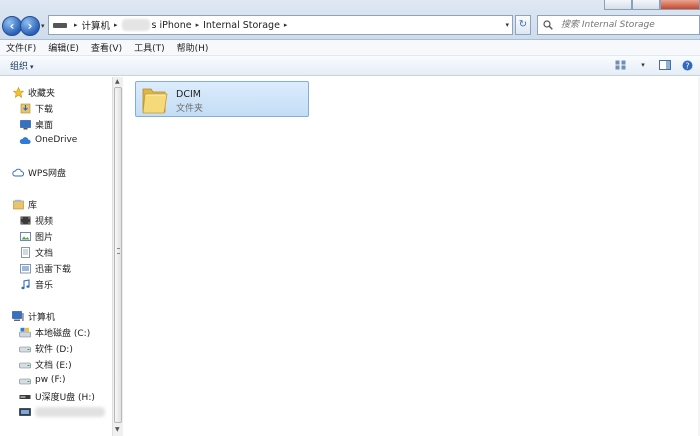 The image size is (700, 436). I want to click on redacted-device-name, so click(70, 412).